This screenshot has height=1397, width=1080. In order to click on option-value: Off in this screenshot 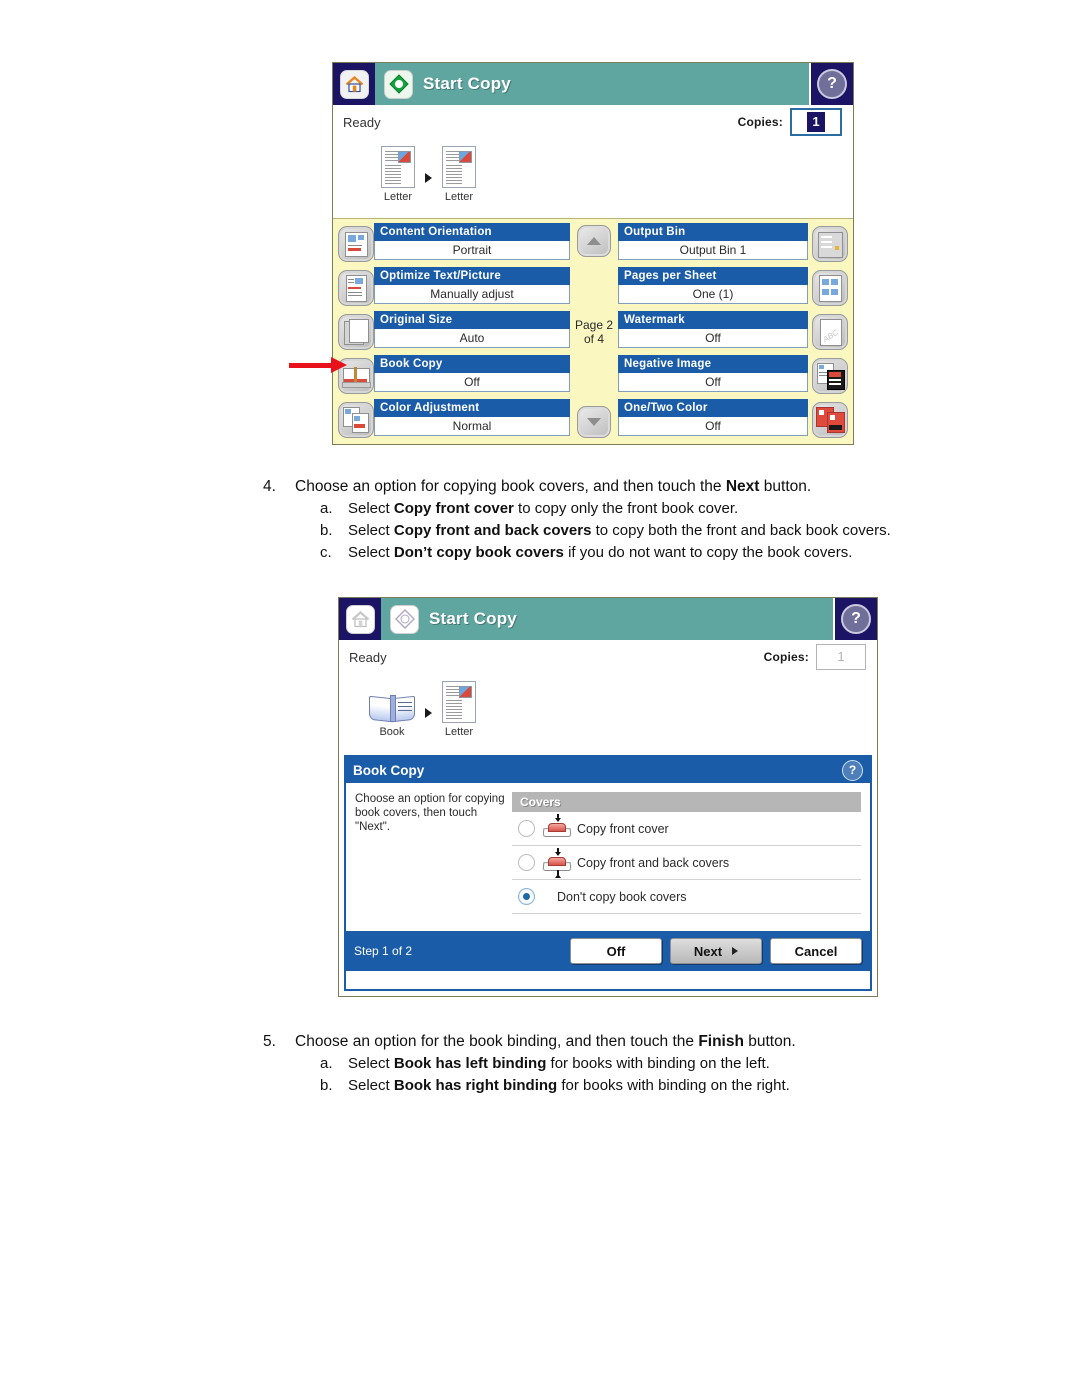, I will do `click(713, 338)`.